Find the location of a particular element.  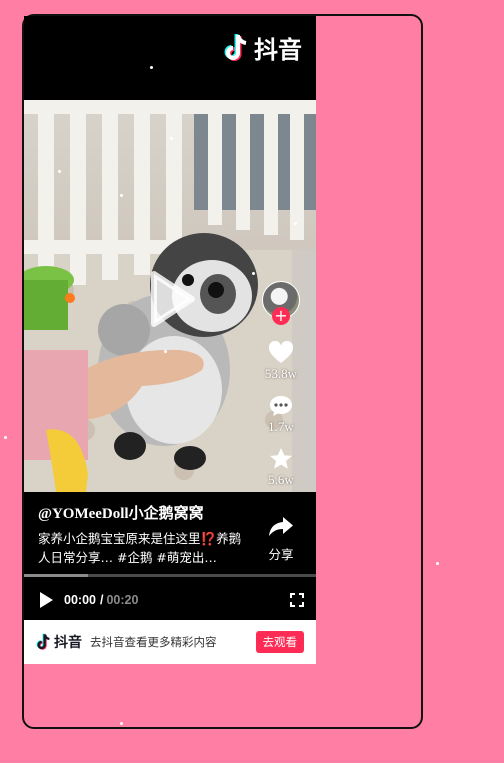

like-count: 53.8w is located at coordinates (281, 373).